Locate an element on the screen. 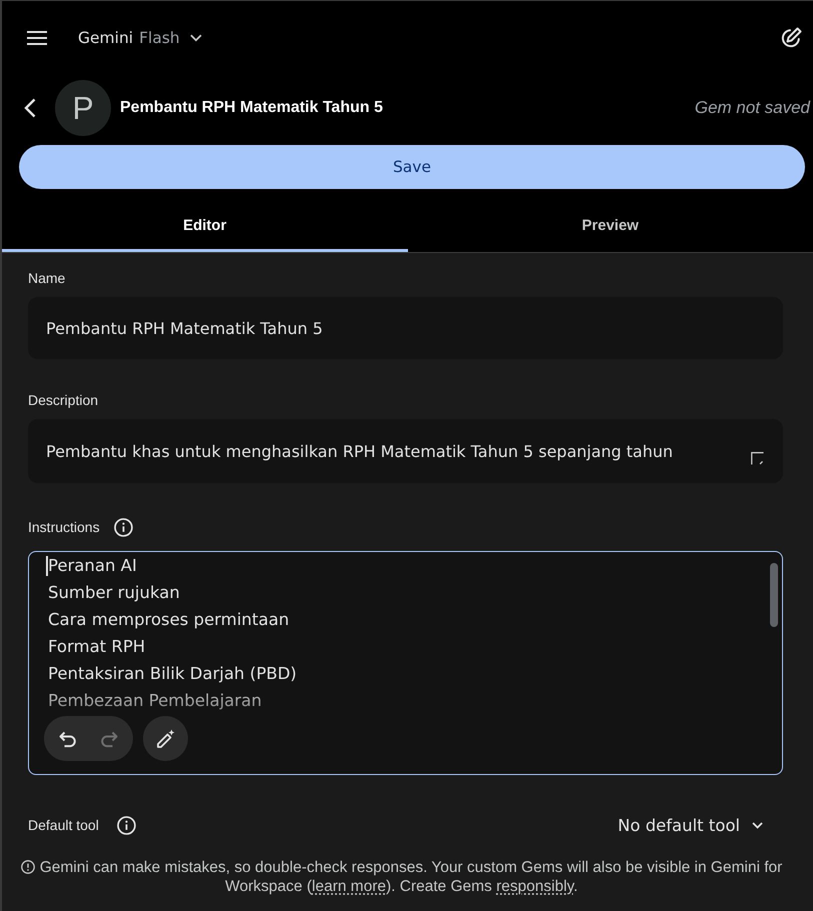  magic-edit-button is located at coordinates (165, 738).